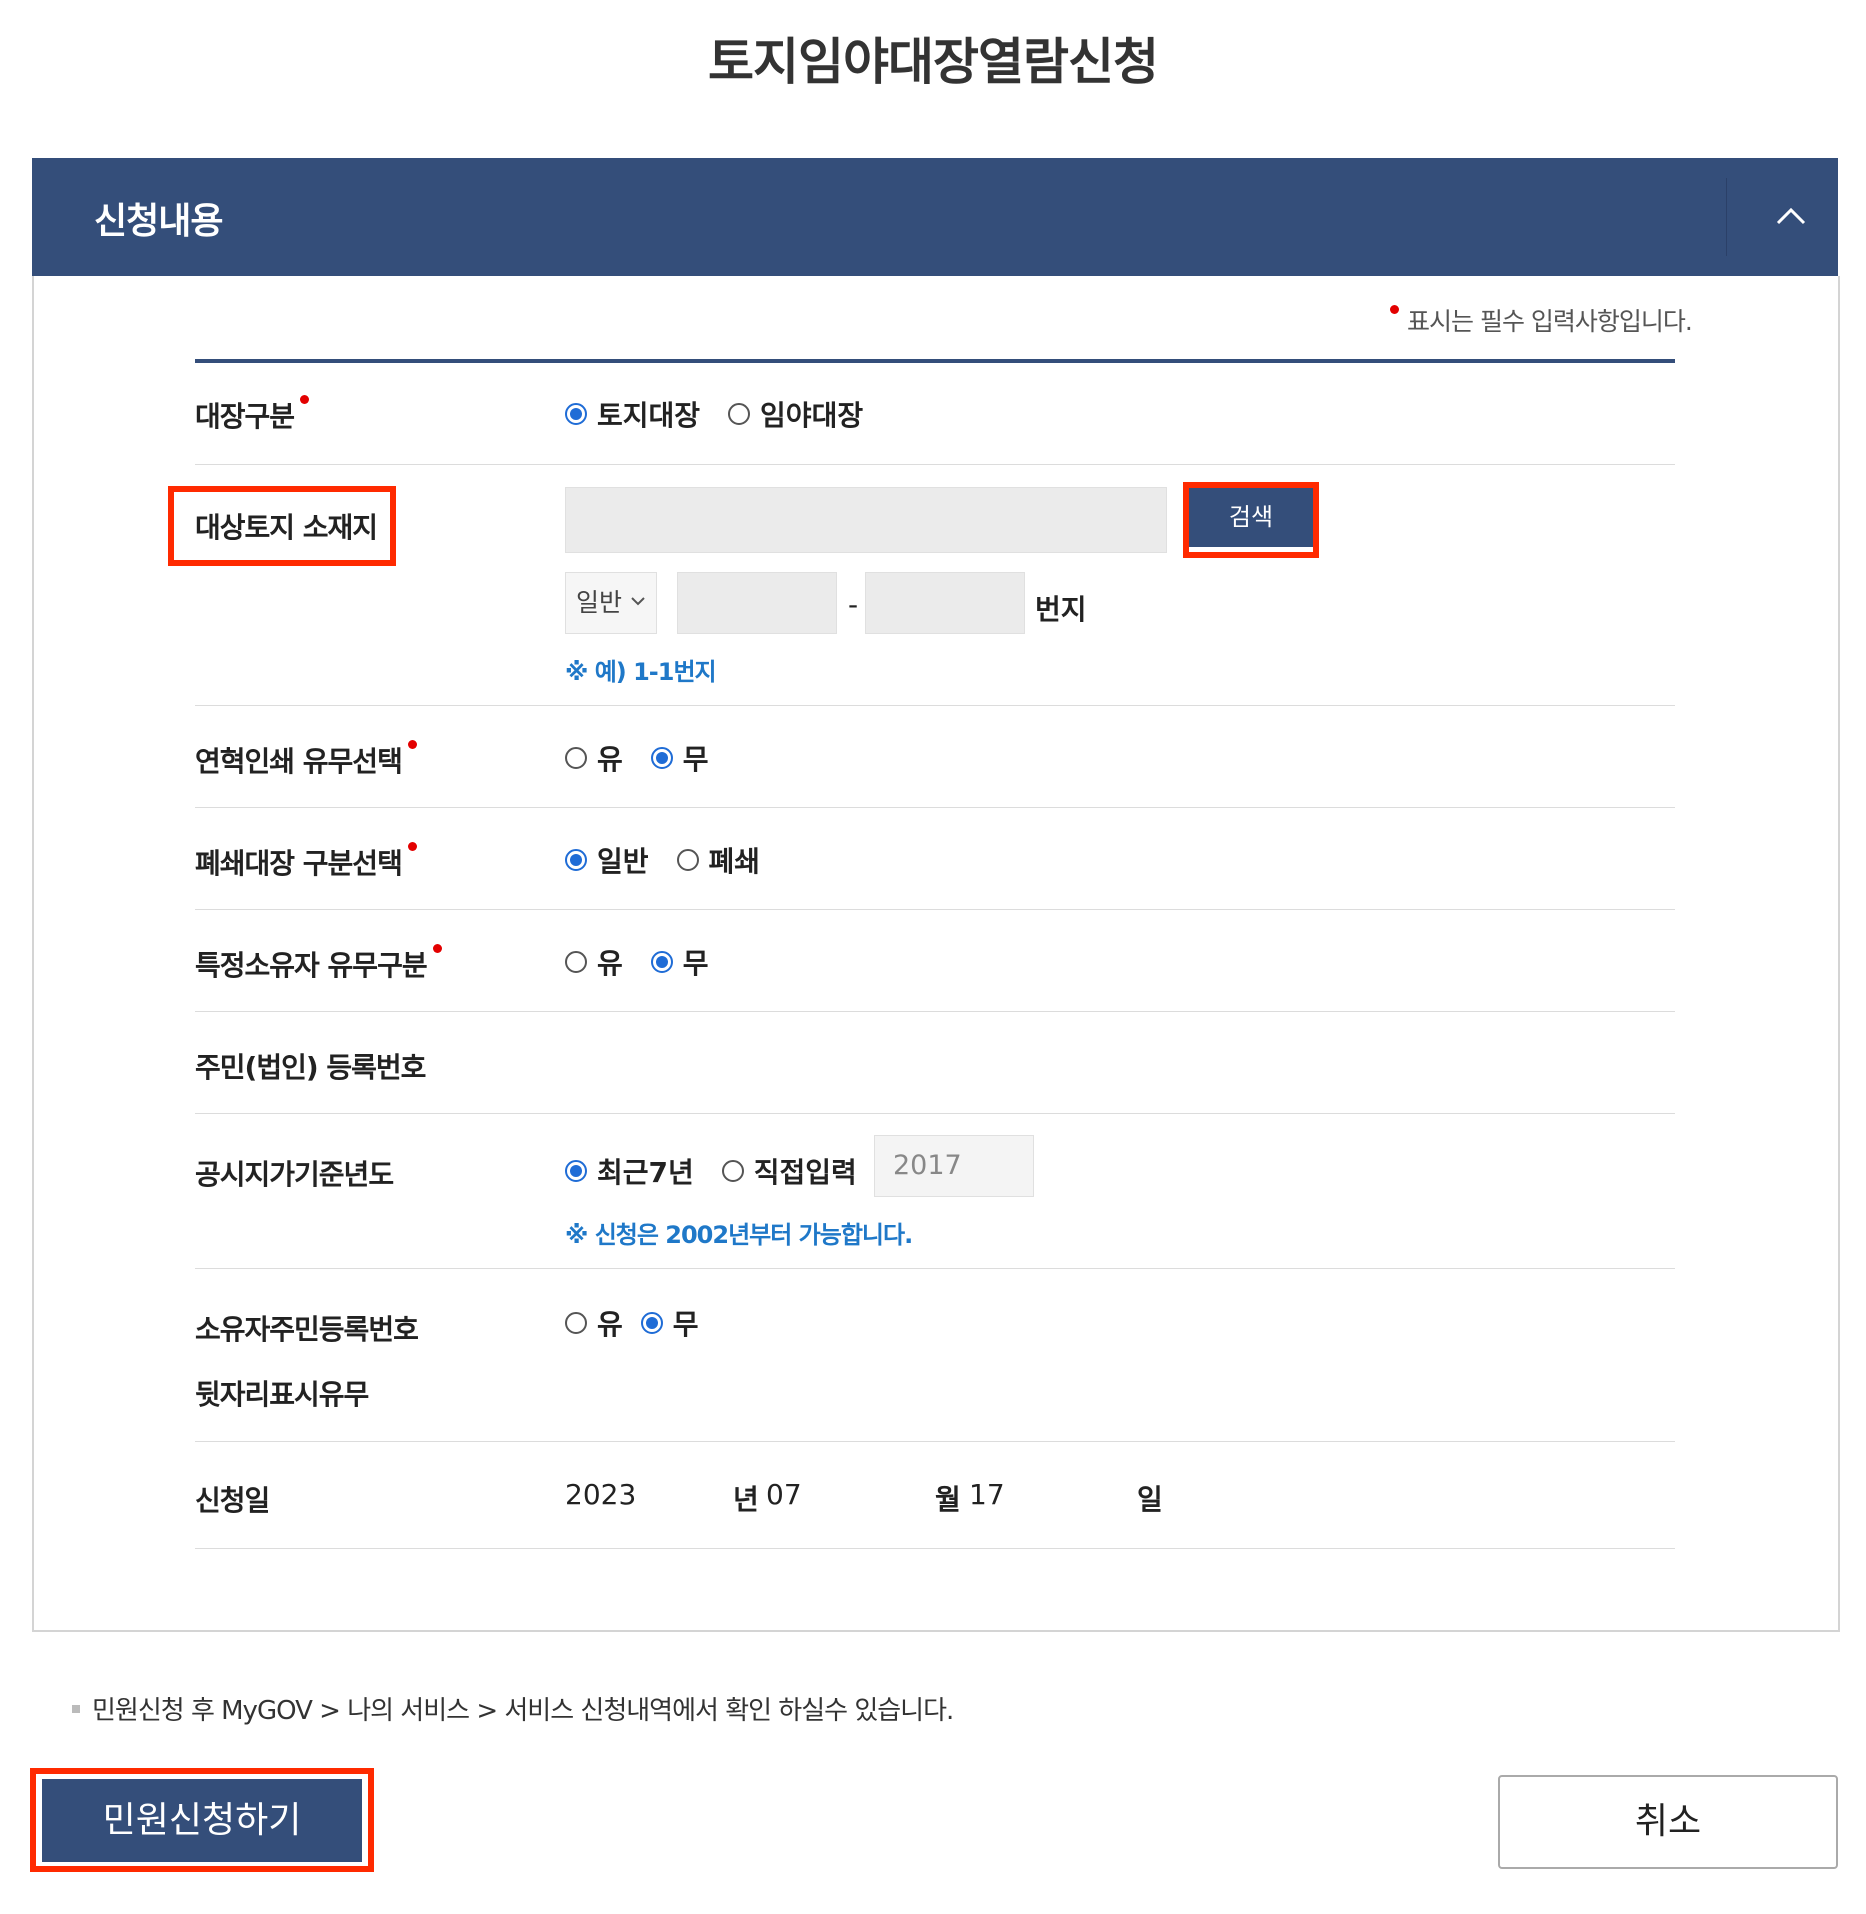 This screenshot has width=1866, height=1914. Describe the element at coordinates (1251, 517) in the screenshot. I see `search-button: 검색` at that location.